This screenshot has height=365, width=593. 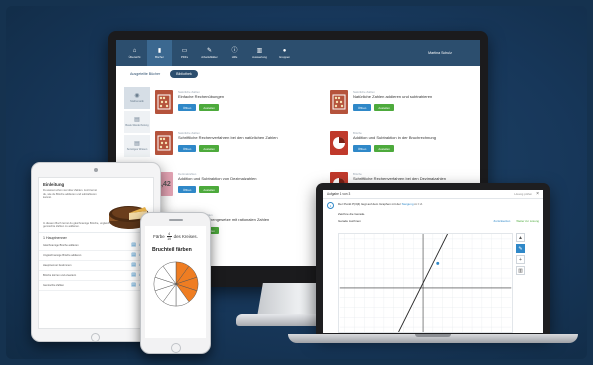 What do you see at coordinates (54, 285) in the screenshot?
I see `exercise-title: Gemischte Zahlen` at bounding box center [54, 285].